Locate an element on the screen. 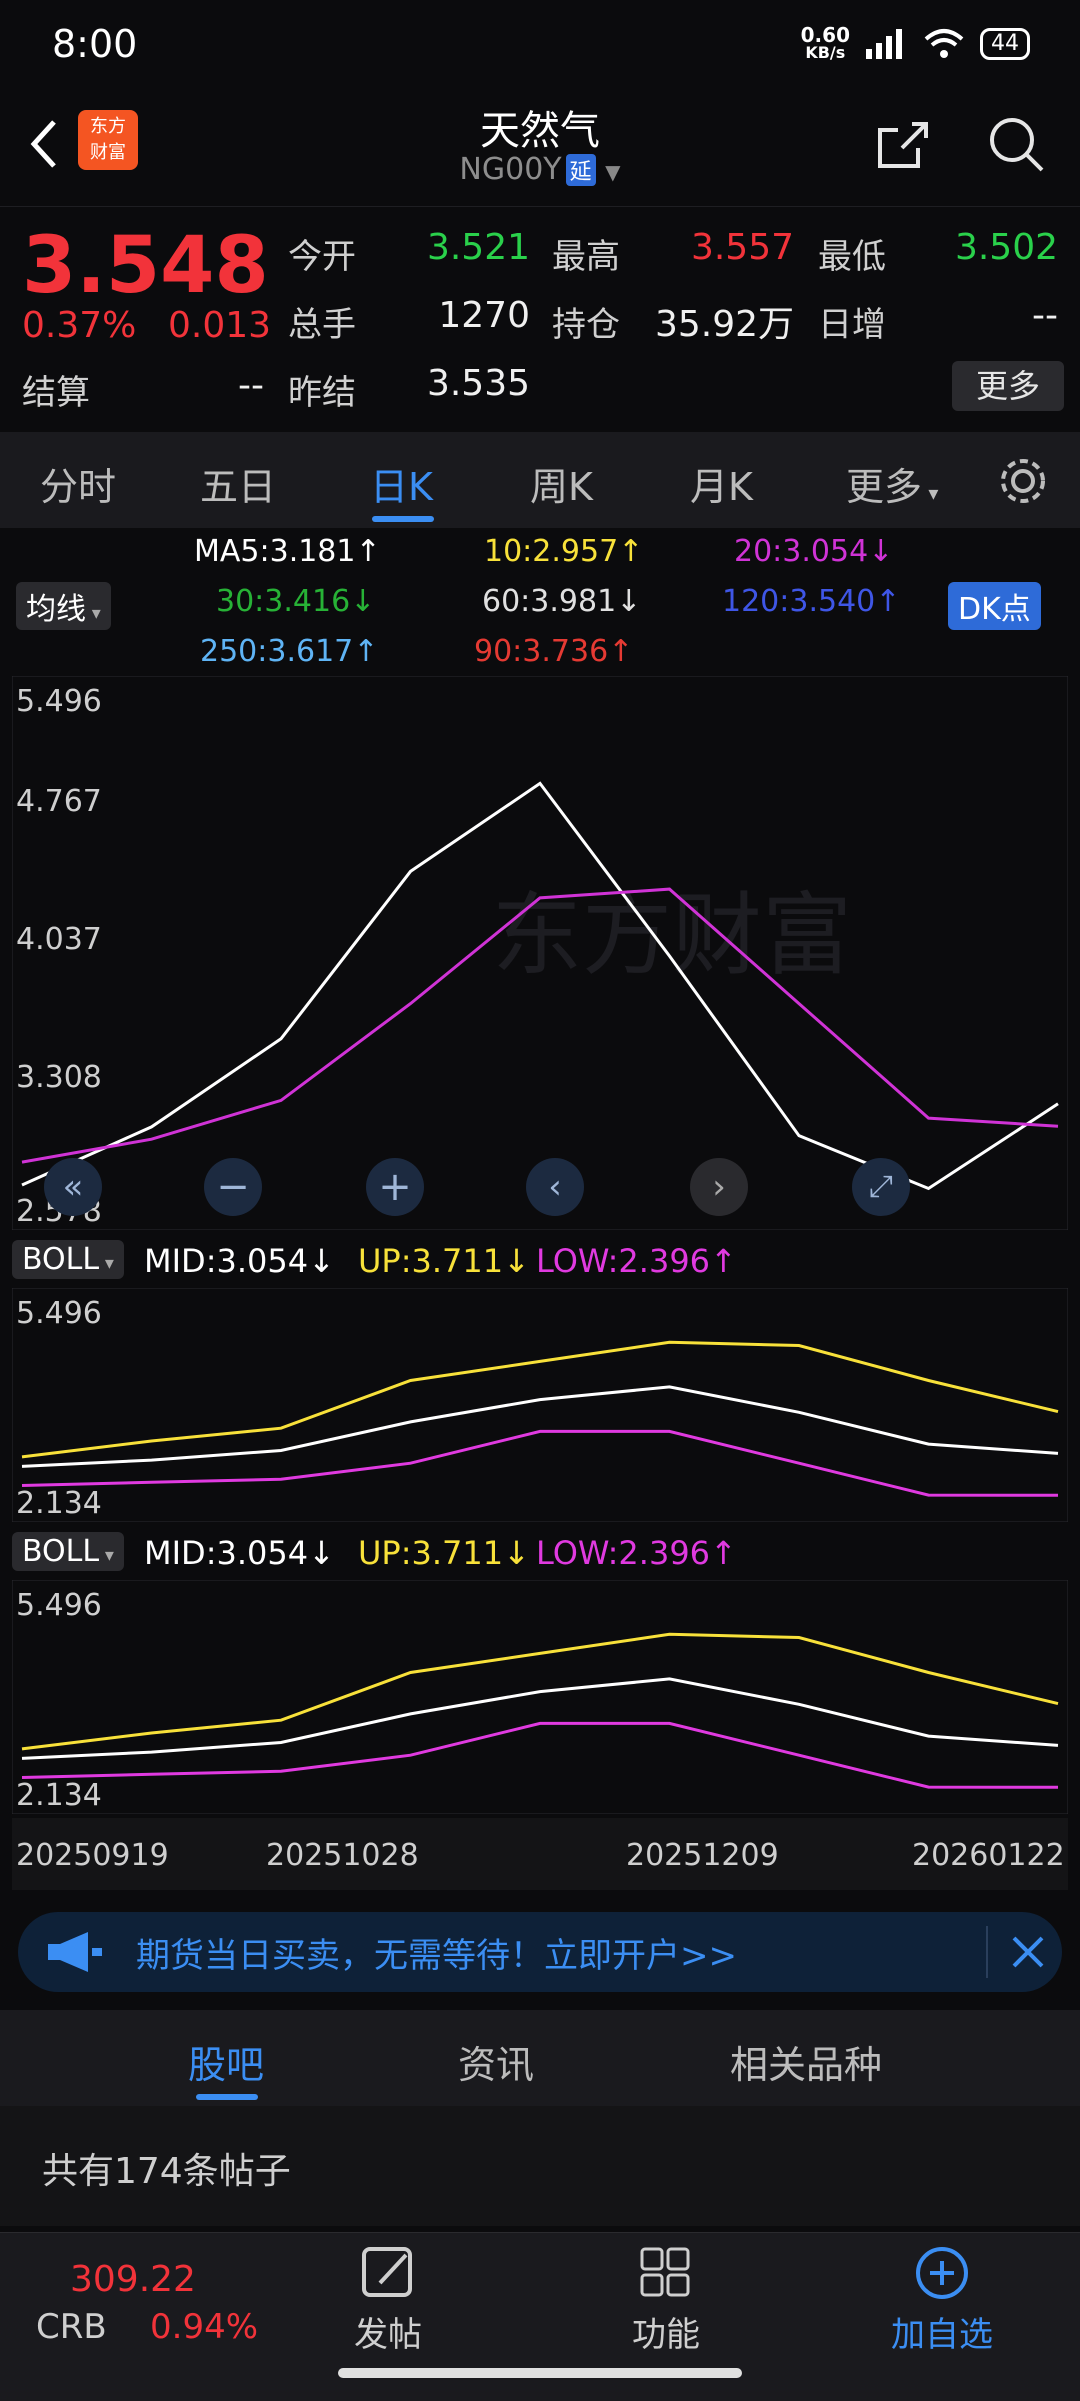 The height and width of the screenshot is (2401, 1080). volume-value: 1270 is located at coordinates (484, 315).